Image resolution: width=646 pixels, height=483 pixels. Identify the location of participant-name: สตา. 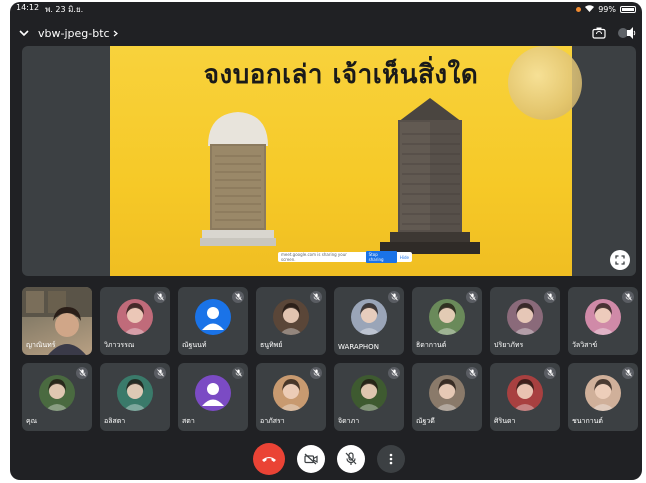
(188, 421).